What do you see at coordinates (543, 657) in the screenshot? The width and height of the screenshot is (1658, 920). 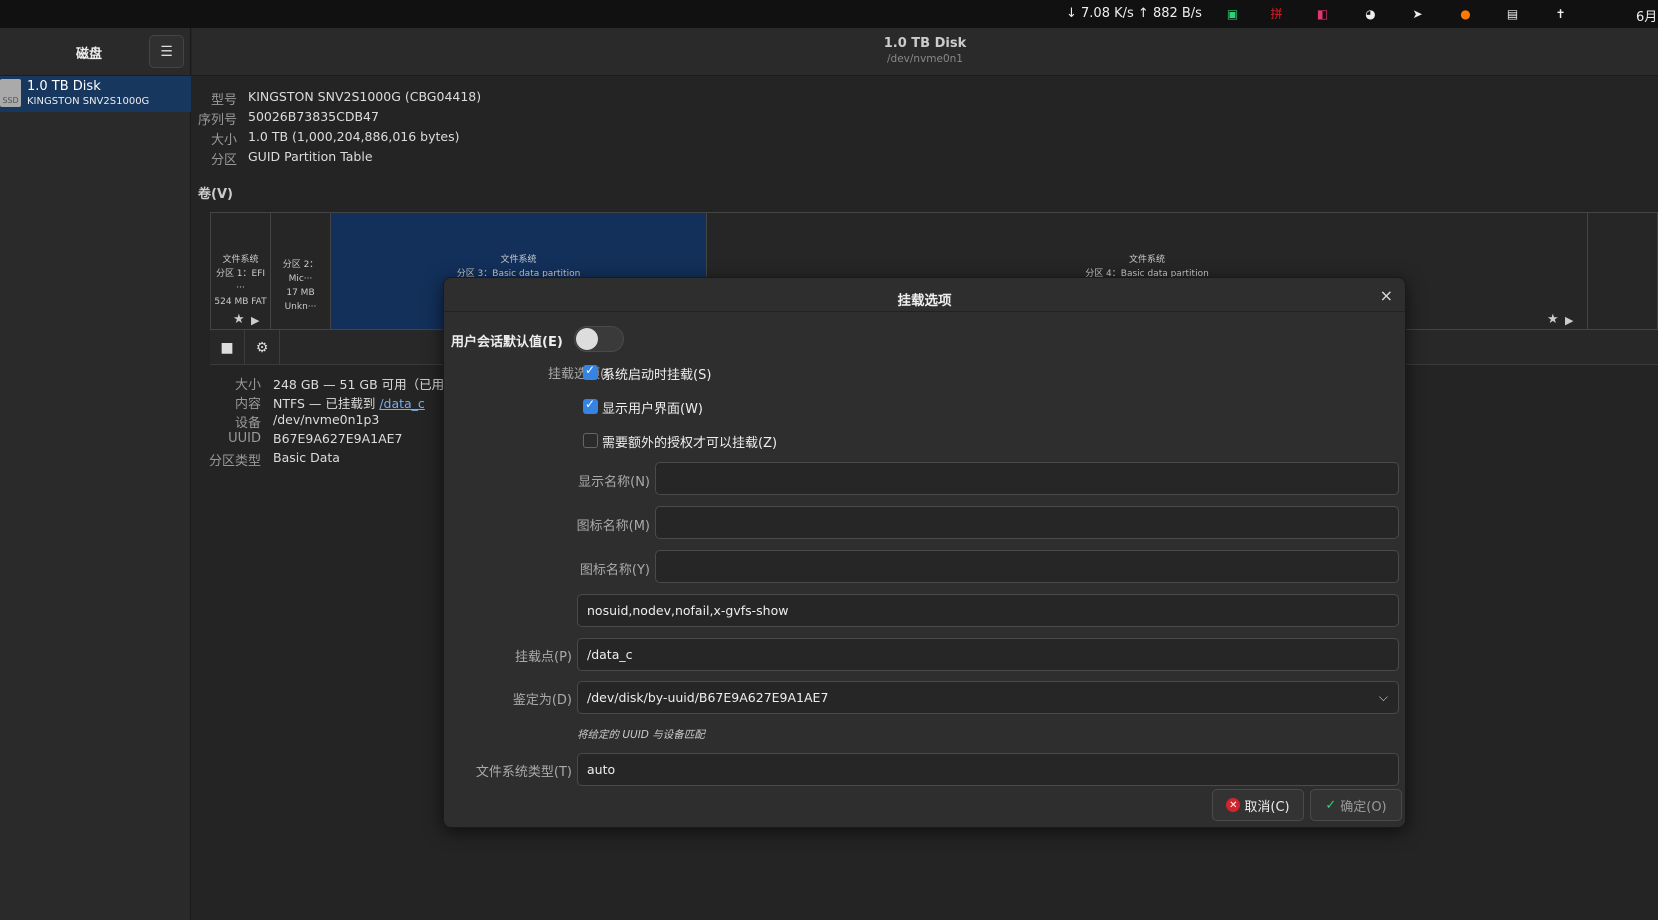 I see `mount-point-label: 挂载点(P)` at bounding box center [543, 657].